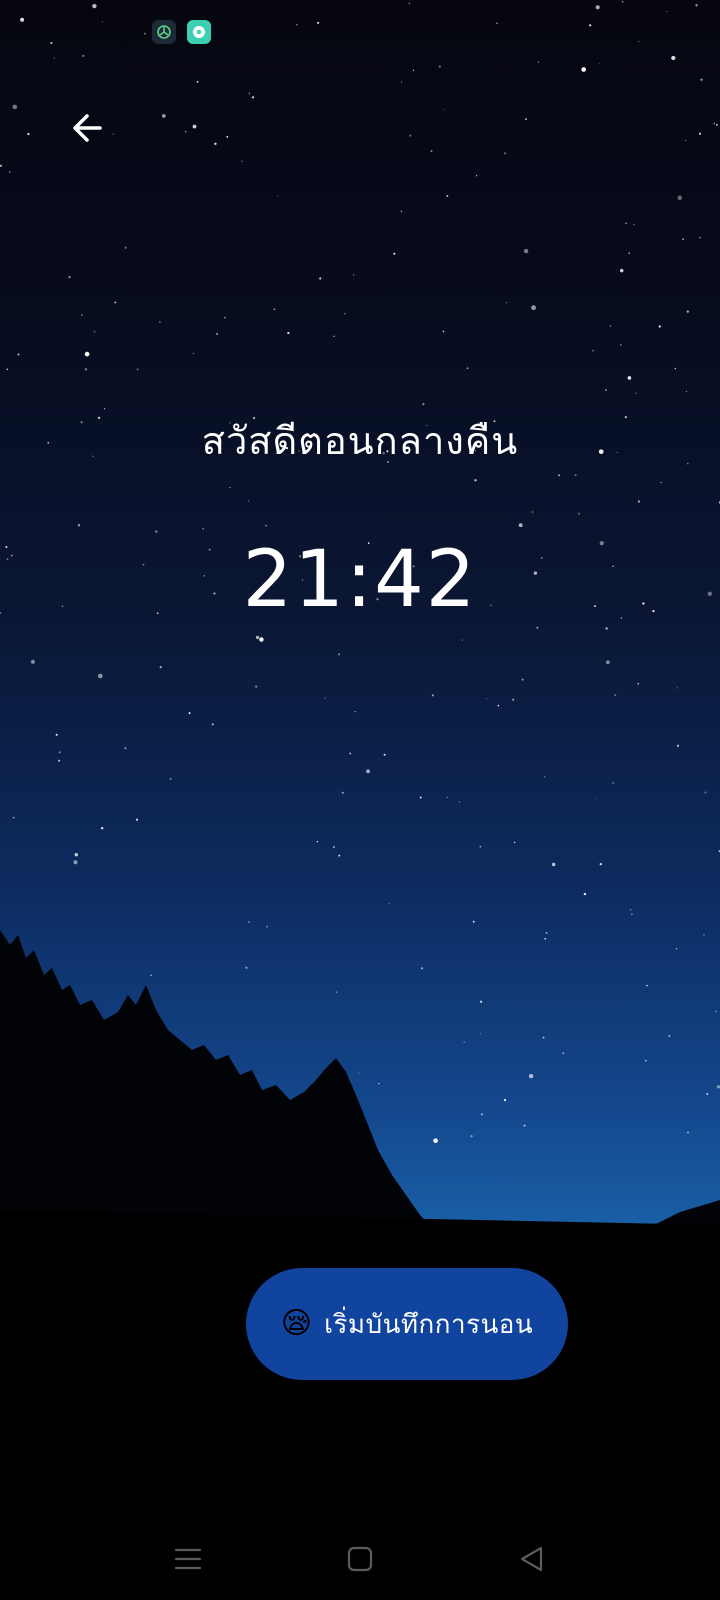  What do you see at coordinates (429, 1324) in the screenshot?
I see `start-sleep-label: เริ่มบันทึกการนอน` at bounding box center [429, 1324].